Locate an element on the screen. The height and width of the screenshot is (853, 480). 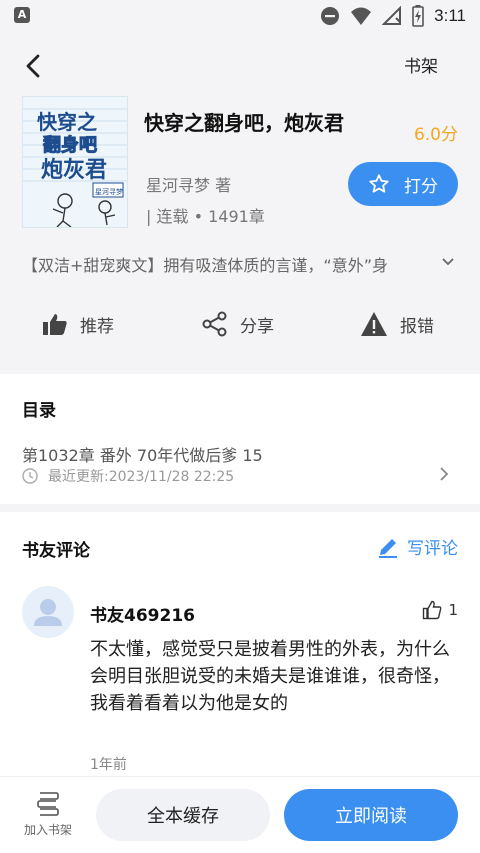
share-label: 分享 is located at coordinates (257, 326).